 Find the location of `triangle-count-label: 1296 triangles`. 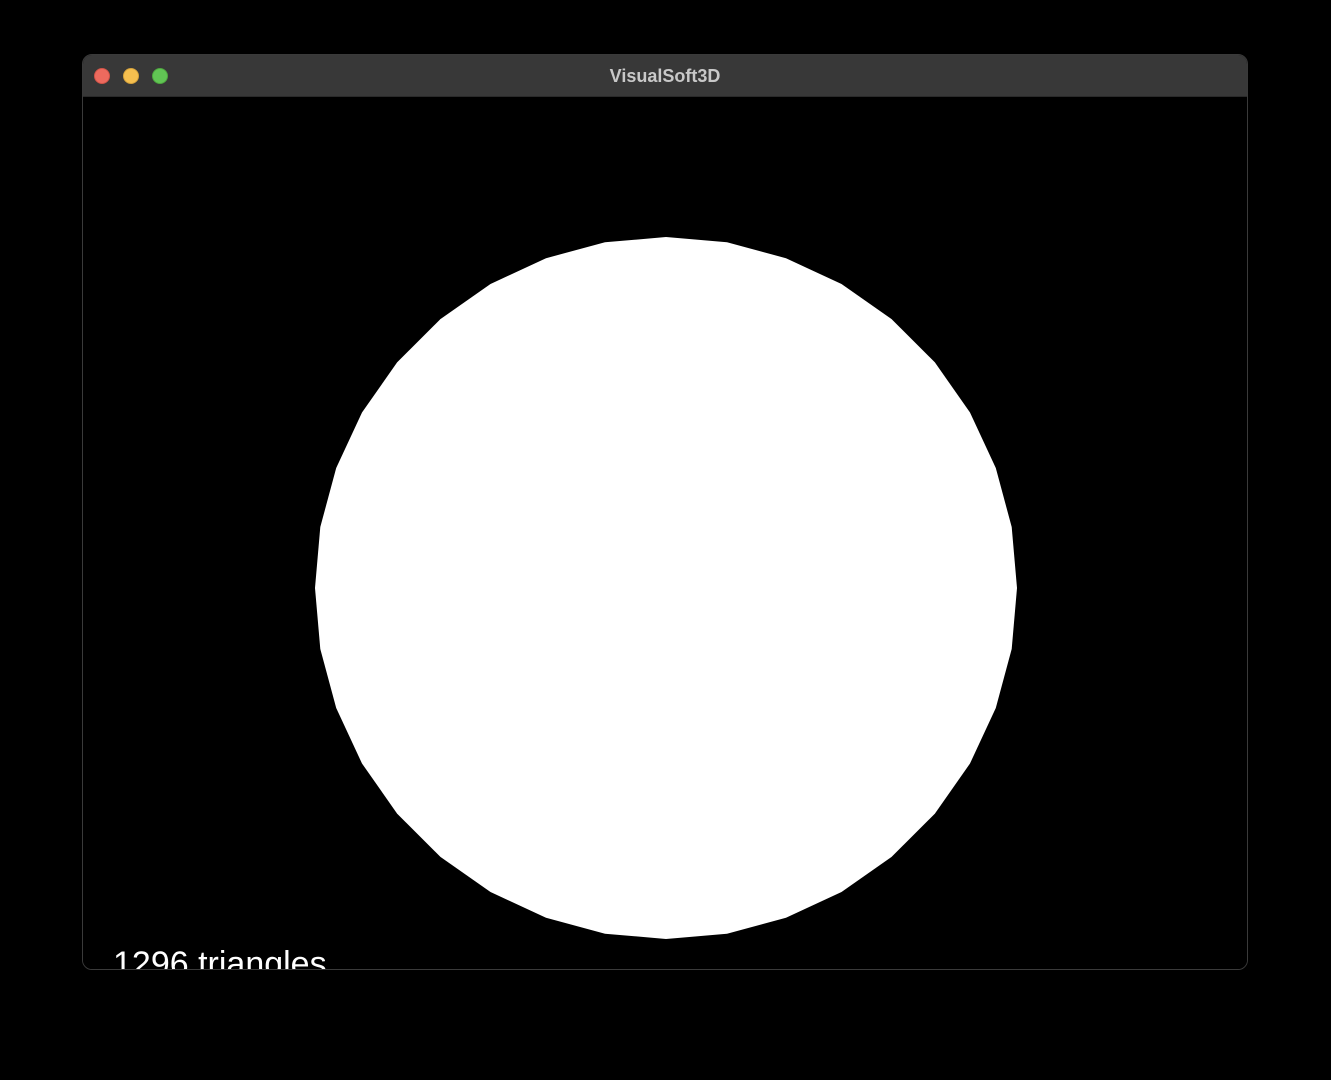

triangle-count-label: 1296 triangles is located at coordinates (220, 957).